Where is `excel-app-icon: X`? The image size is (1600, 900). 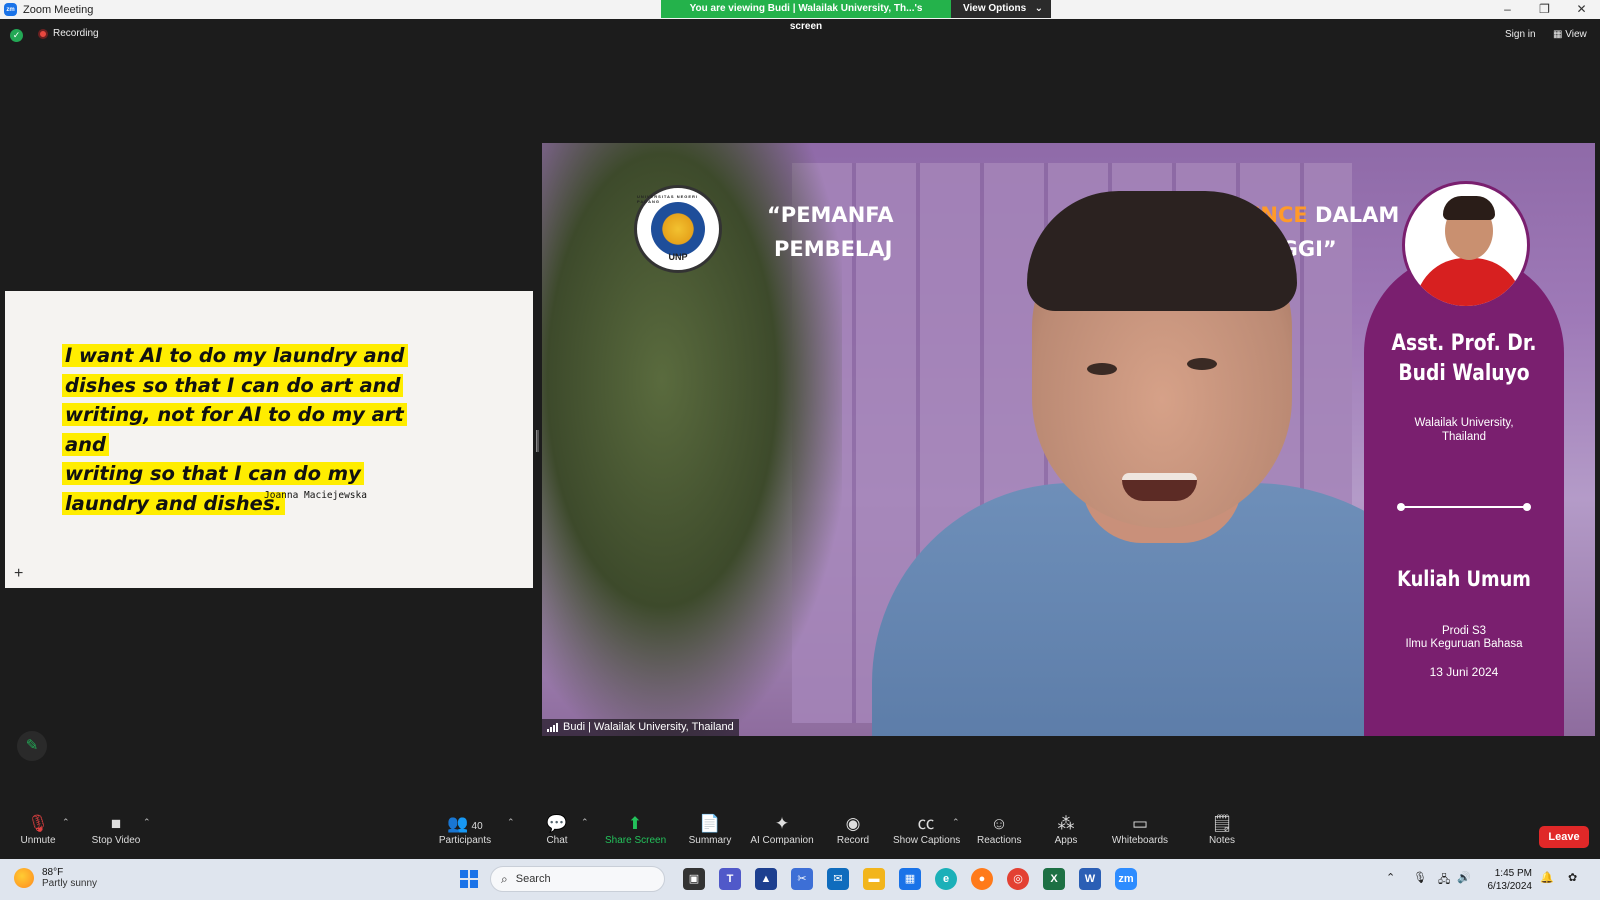 excel-app-icon: X is located at coordinates (1054, 879).